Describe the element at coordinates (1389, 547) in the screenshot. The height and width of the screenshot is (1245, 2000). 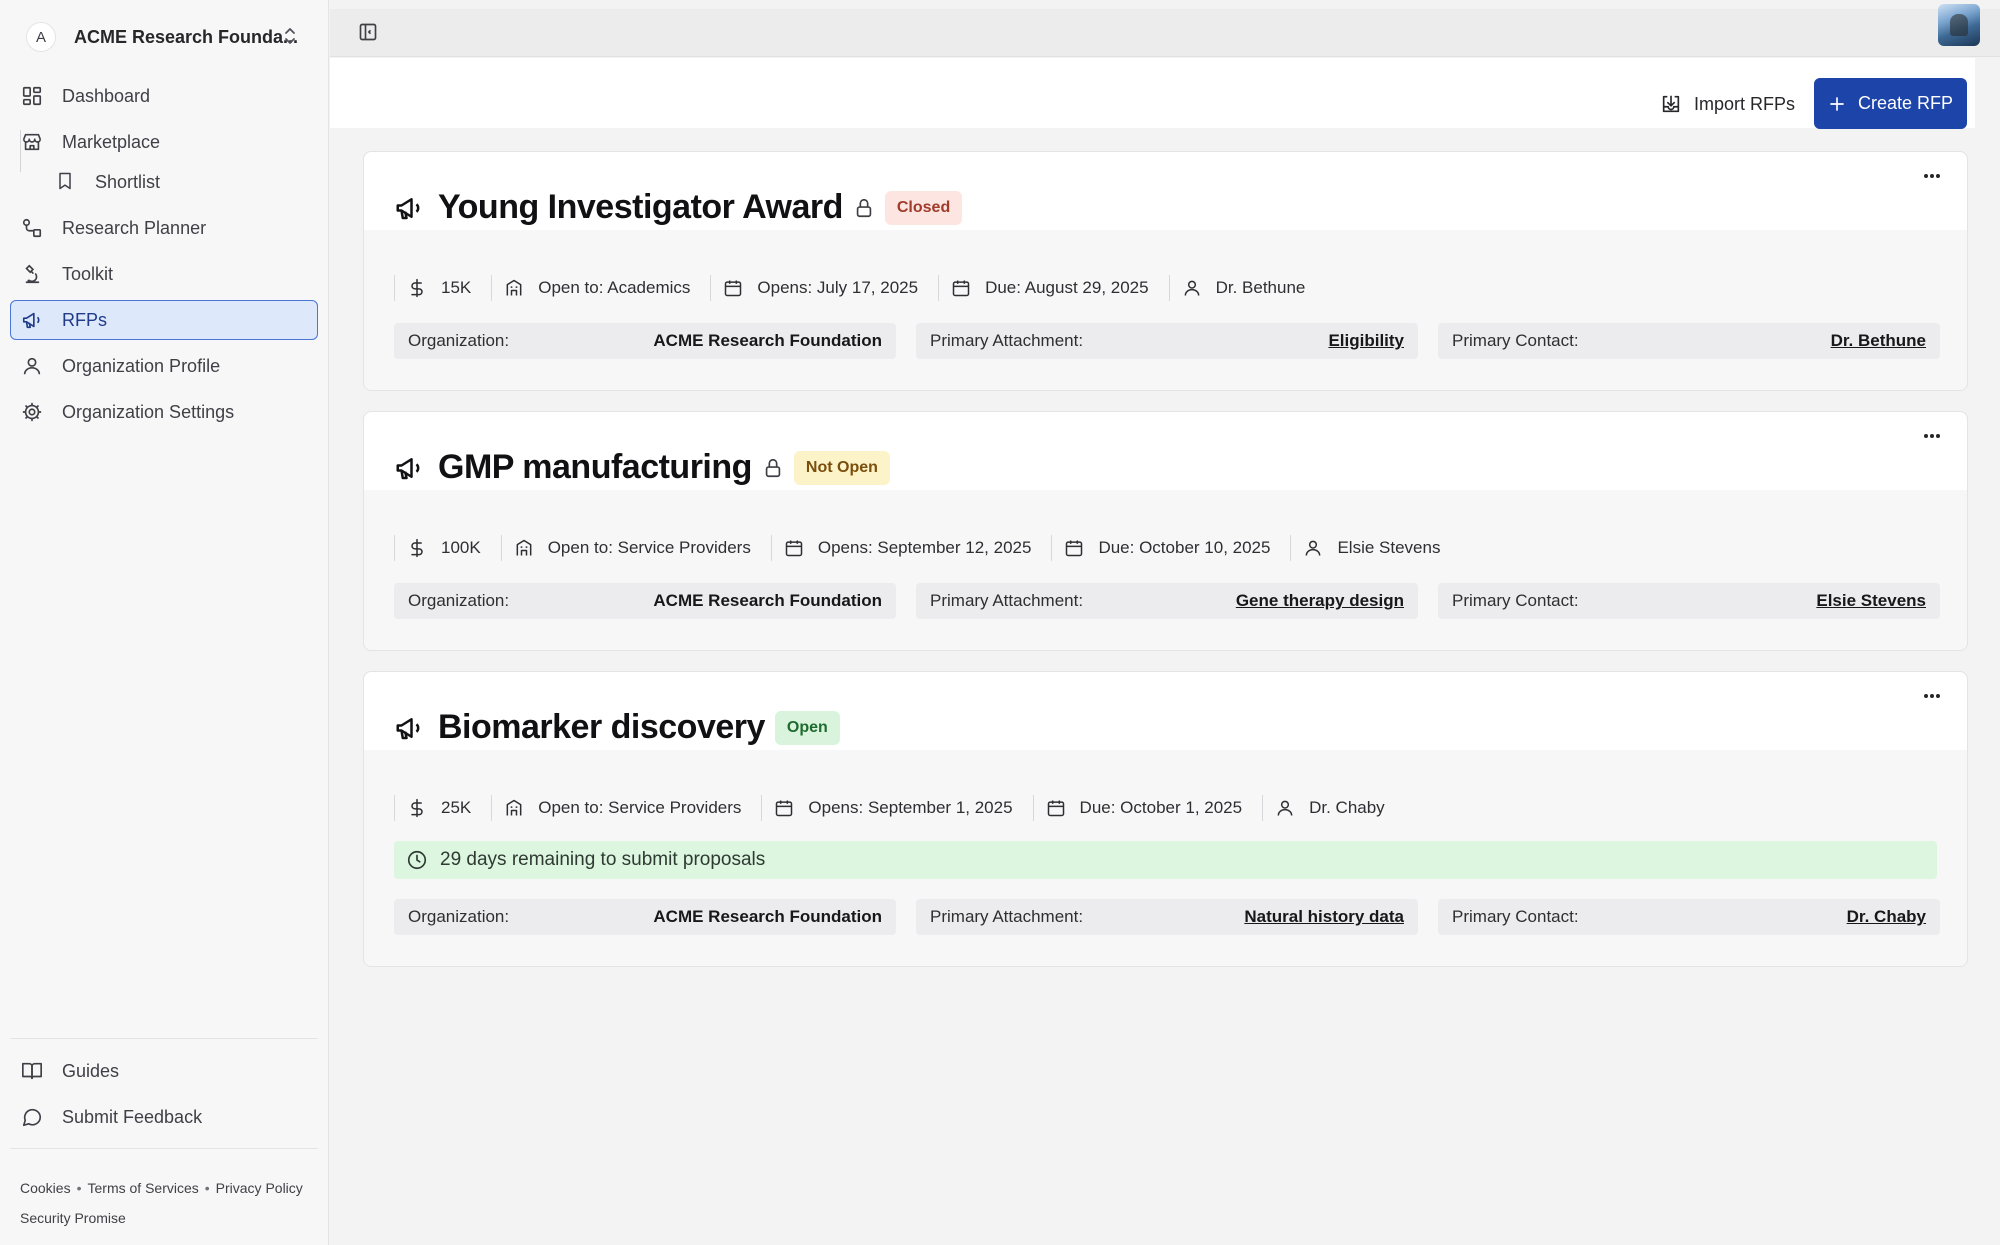
I see `rfp-contact-value: Elsie Stevens` at that location.